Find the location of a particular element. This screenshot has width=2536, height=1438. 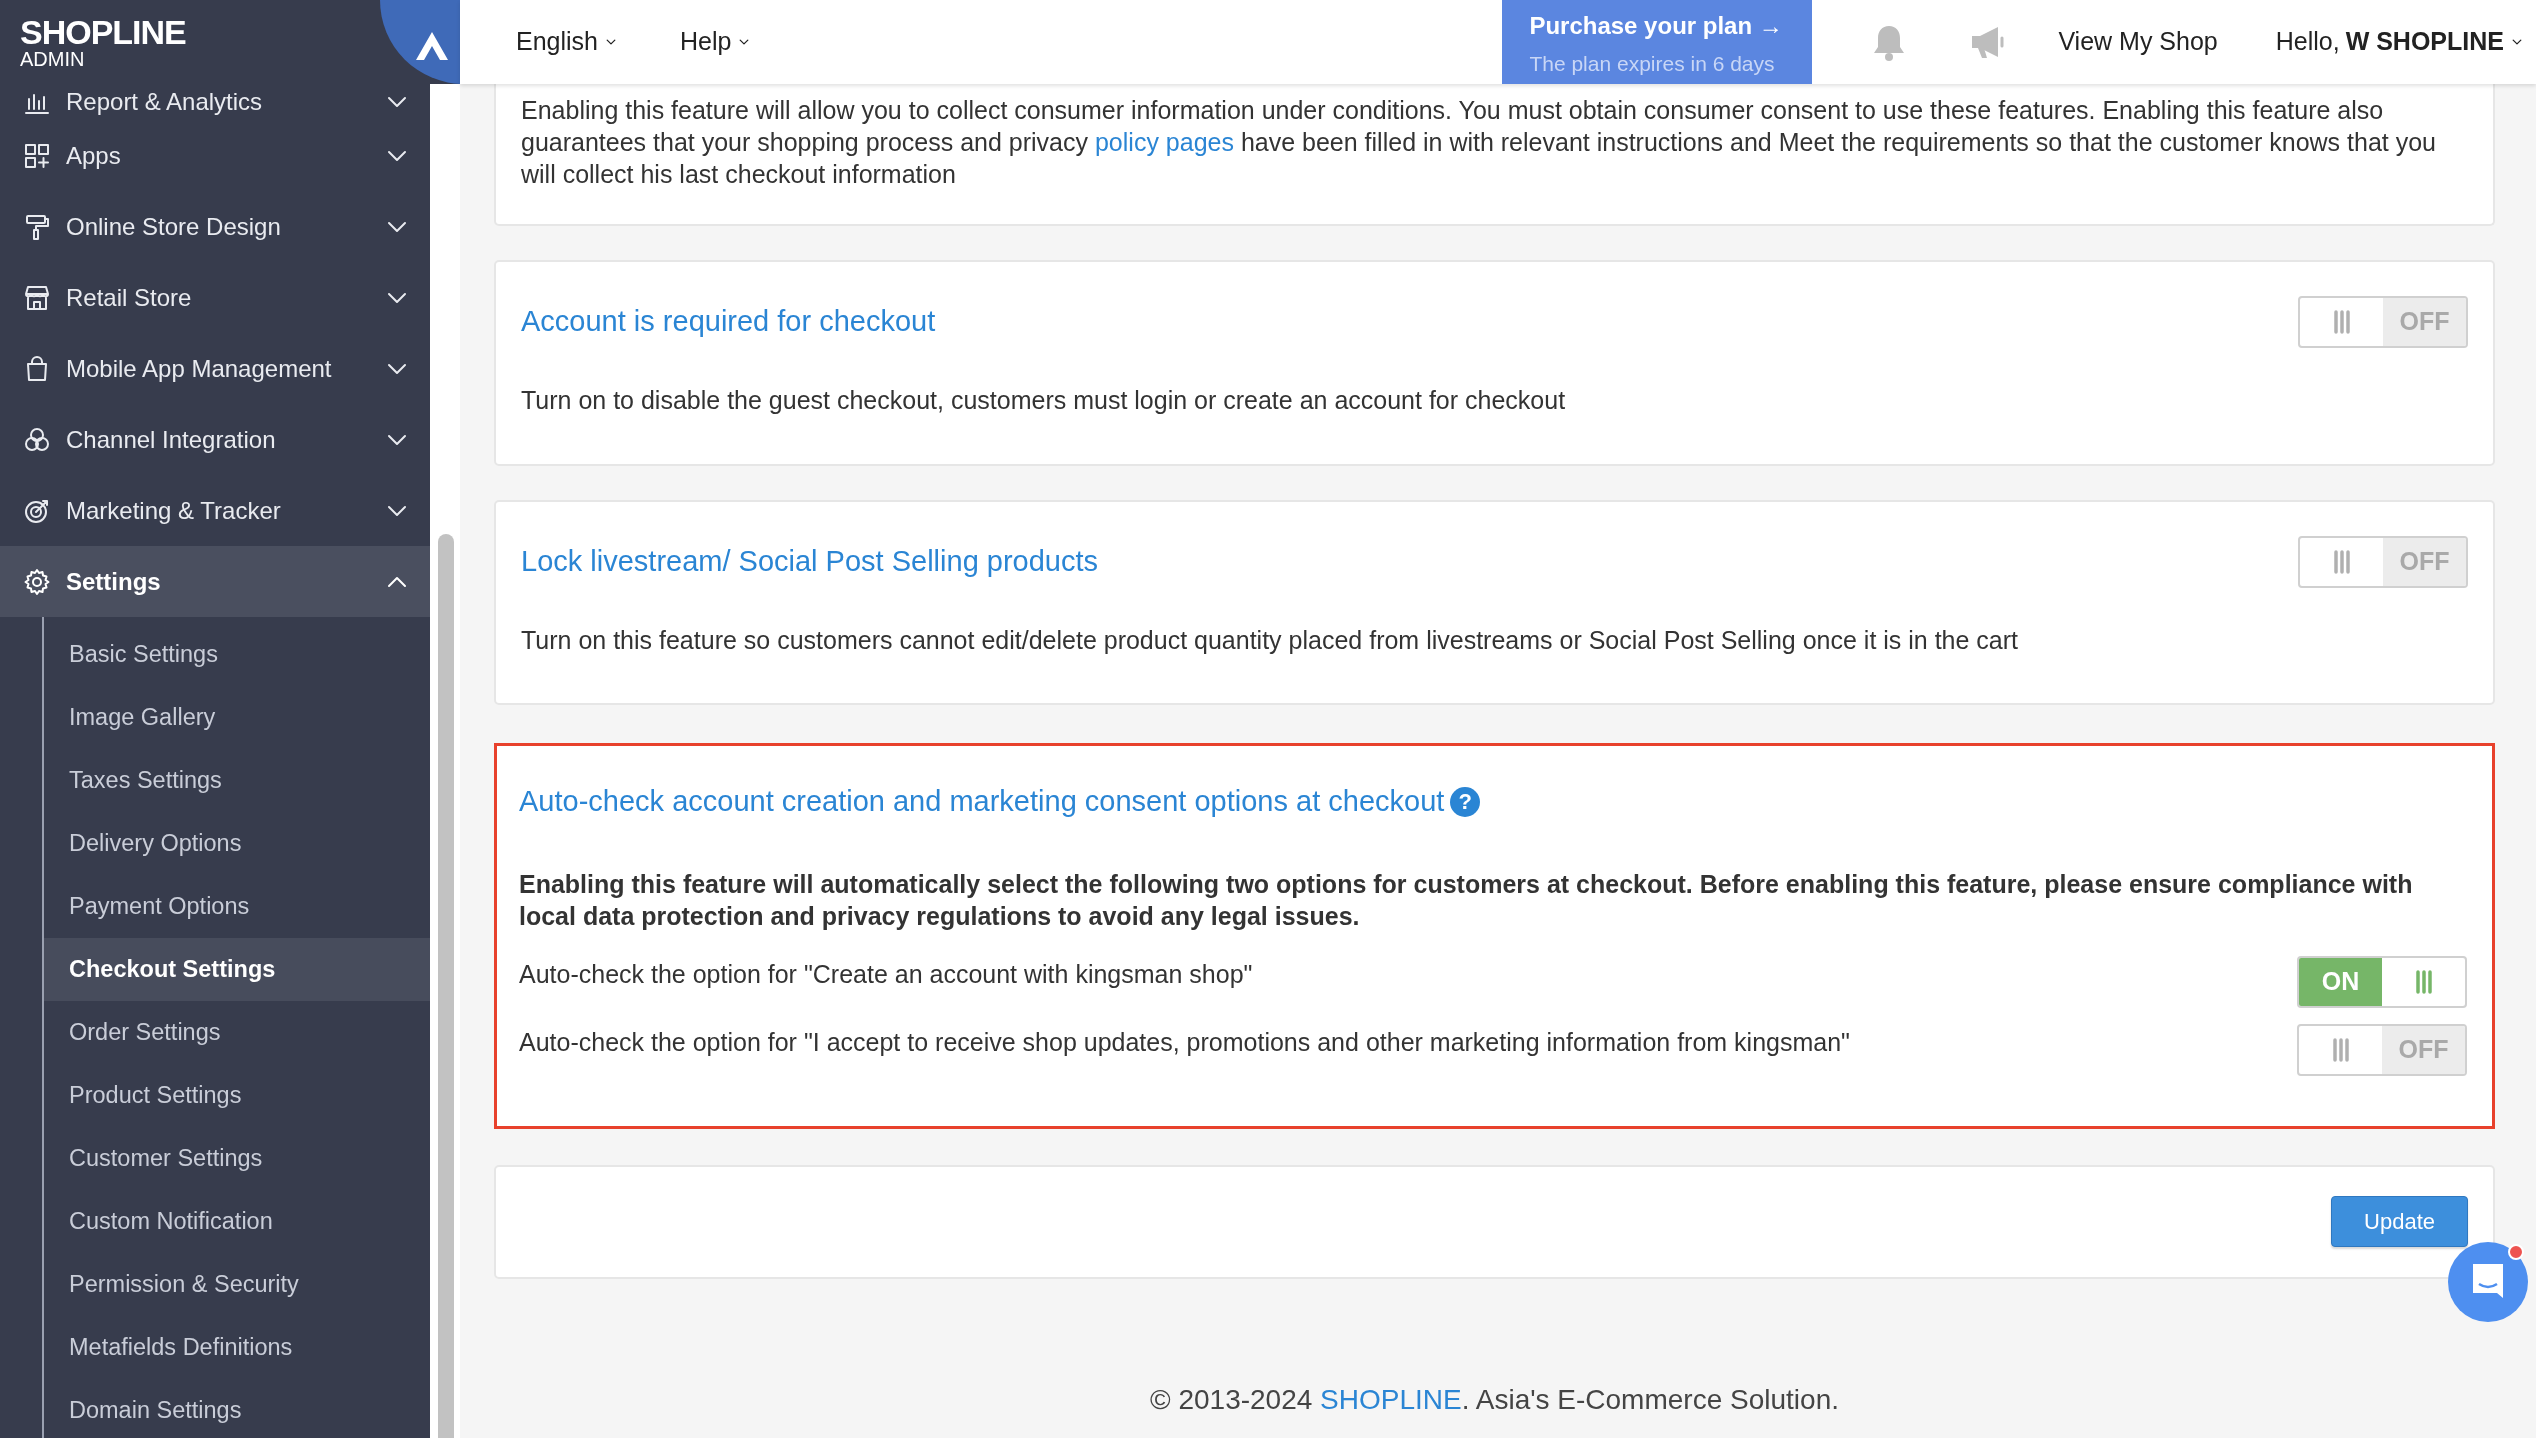

setting-description: Enabling this feature will automatically select the following two options for customers at checkout. Before enabling this feature, please ensure compliance with local data protection and privacy regulations to avoid any legal issues. is located at coordinates (1466, 900).